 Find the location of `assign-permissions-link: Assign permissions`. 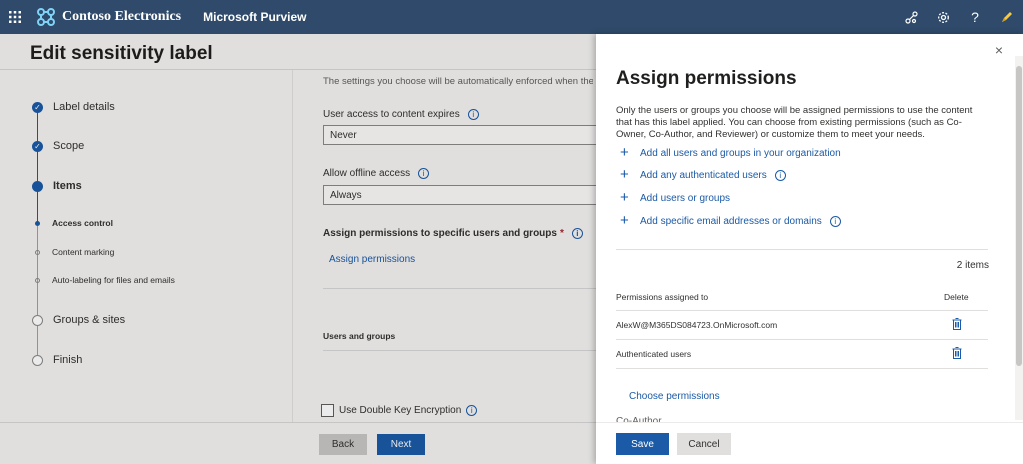

assign-permissions-link: Assign permissions is located at coordinates (372, 259).